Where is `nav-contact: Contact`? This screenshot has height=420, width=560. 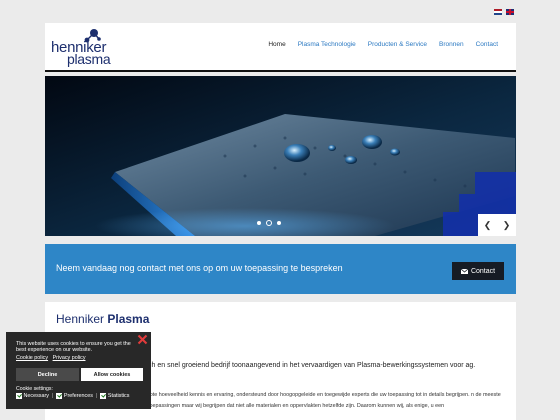
nav-contact: Contact is located at coordinates (487, 44).